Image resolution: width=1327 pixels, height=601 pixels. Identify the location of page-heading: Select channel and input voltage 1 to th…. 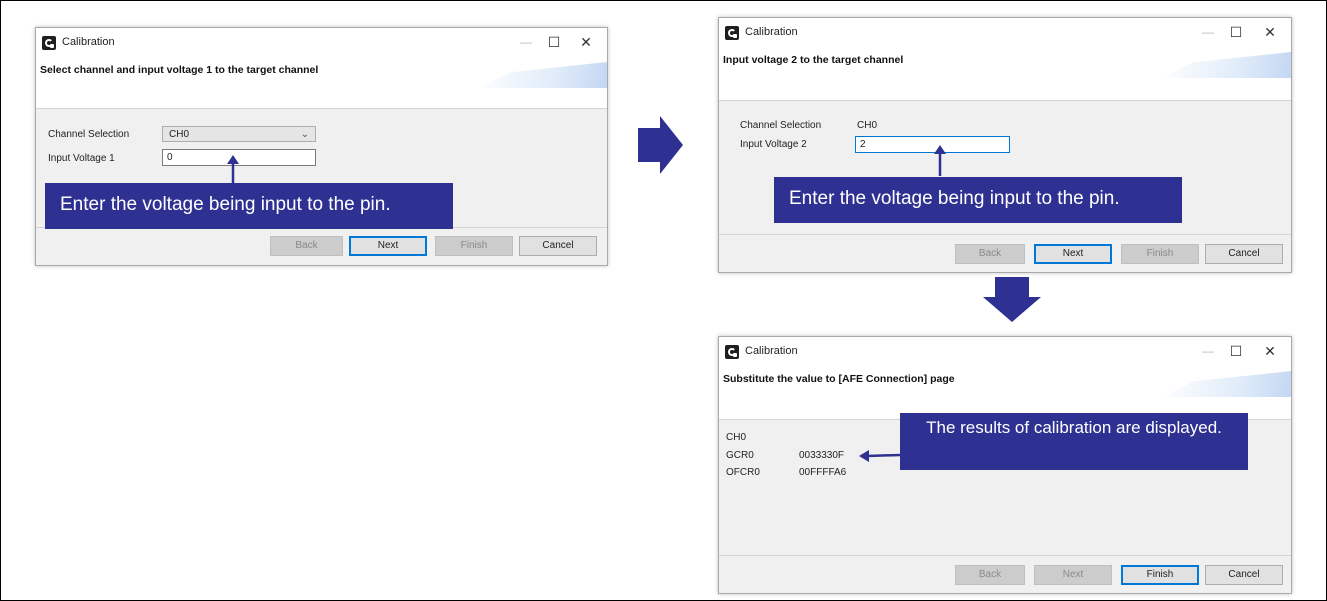
(179, 70).